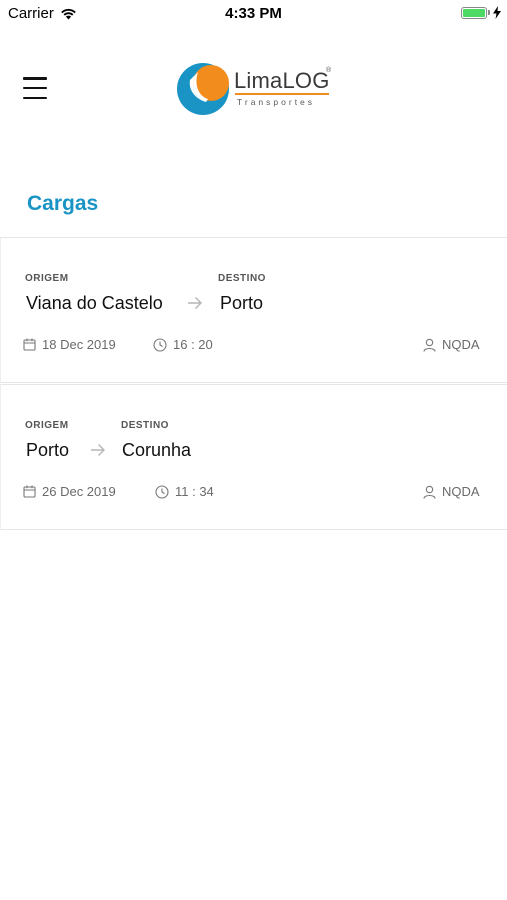 This screenshot has height=900, width=507. What do you see at coordinates (242, 303) in the screenshot?
I see `destino-city: Porto` at bounding box center [242, 303].